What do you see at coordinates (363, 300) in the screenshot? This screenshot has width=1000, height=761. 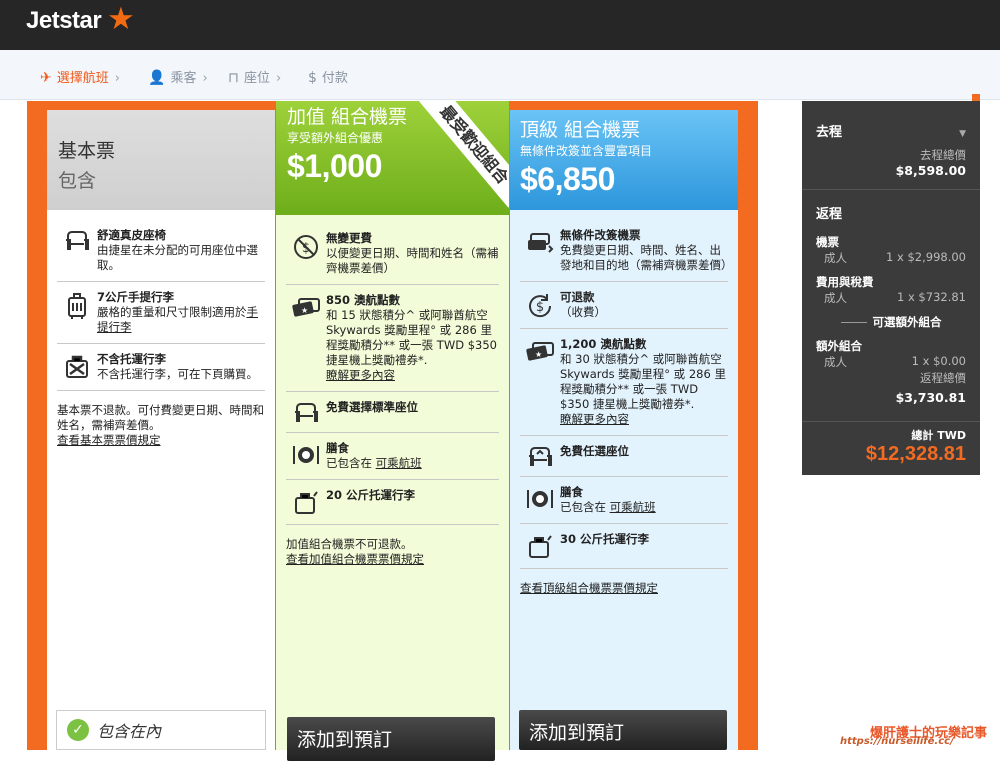 I see `feature-title: 850 澳航點數` at bounding box center [363, 300].